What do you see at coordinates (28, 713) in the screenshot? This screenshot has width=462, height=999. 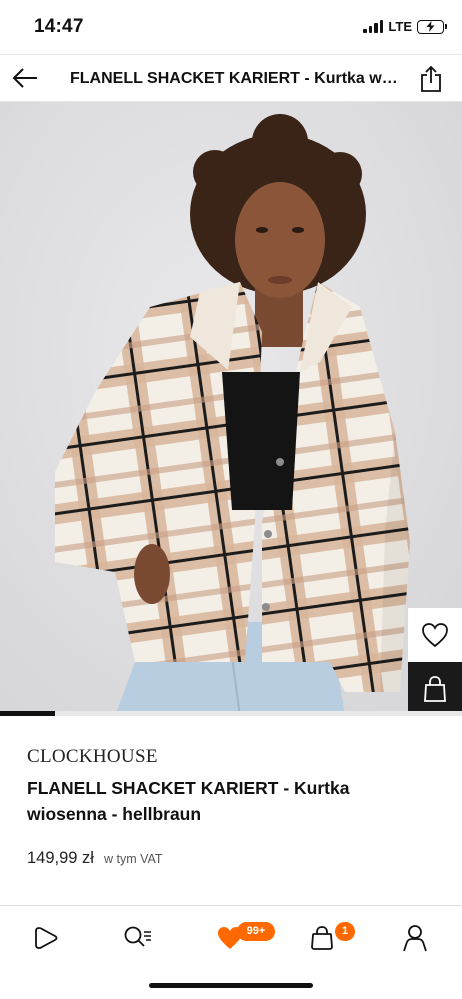 I see `gallery-progress-fill` at bounding box center [28, 713].